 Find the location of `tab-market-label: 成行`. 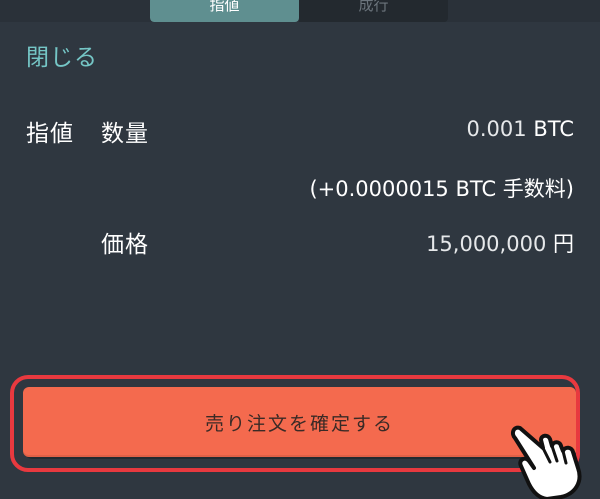

tab-market-label: 成行 is located at coordinates (373, 7).